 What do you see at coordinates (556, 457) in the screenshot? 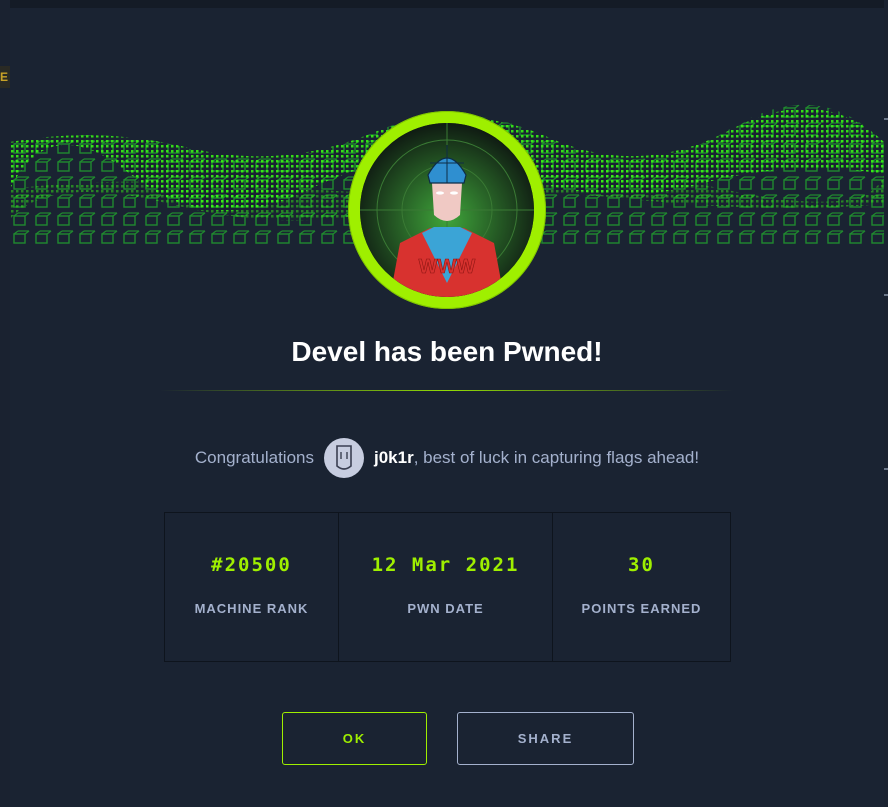
I see `congrats-suffix: , best of luck in capturing flags ahead!` at bounding box center [556, 457].